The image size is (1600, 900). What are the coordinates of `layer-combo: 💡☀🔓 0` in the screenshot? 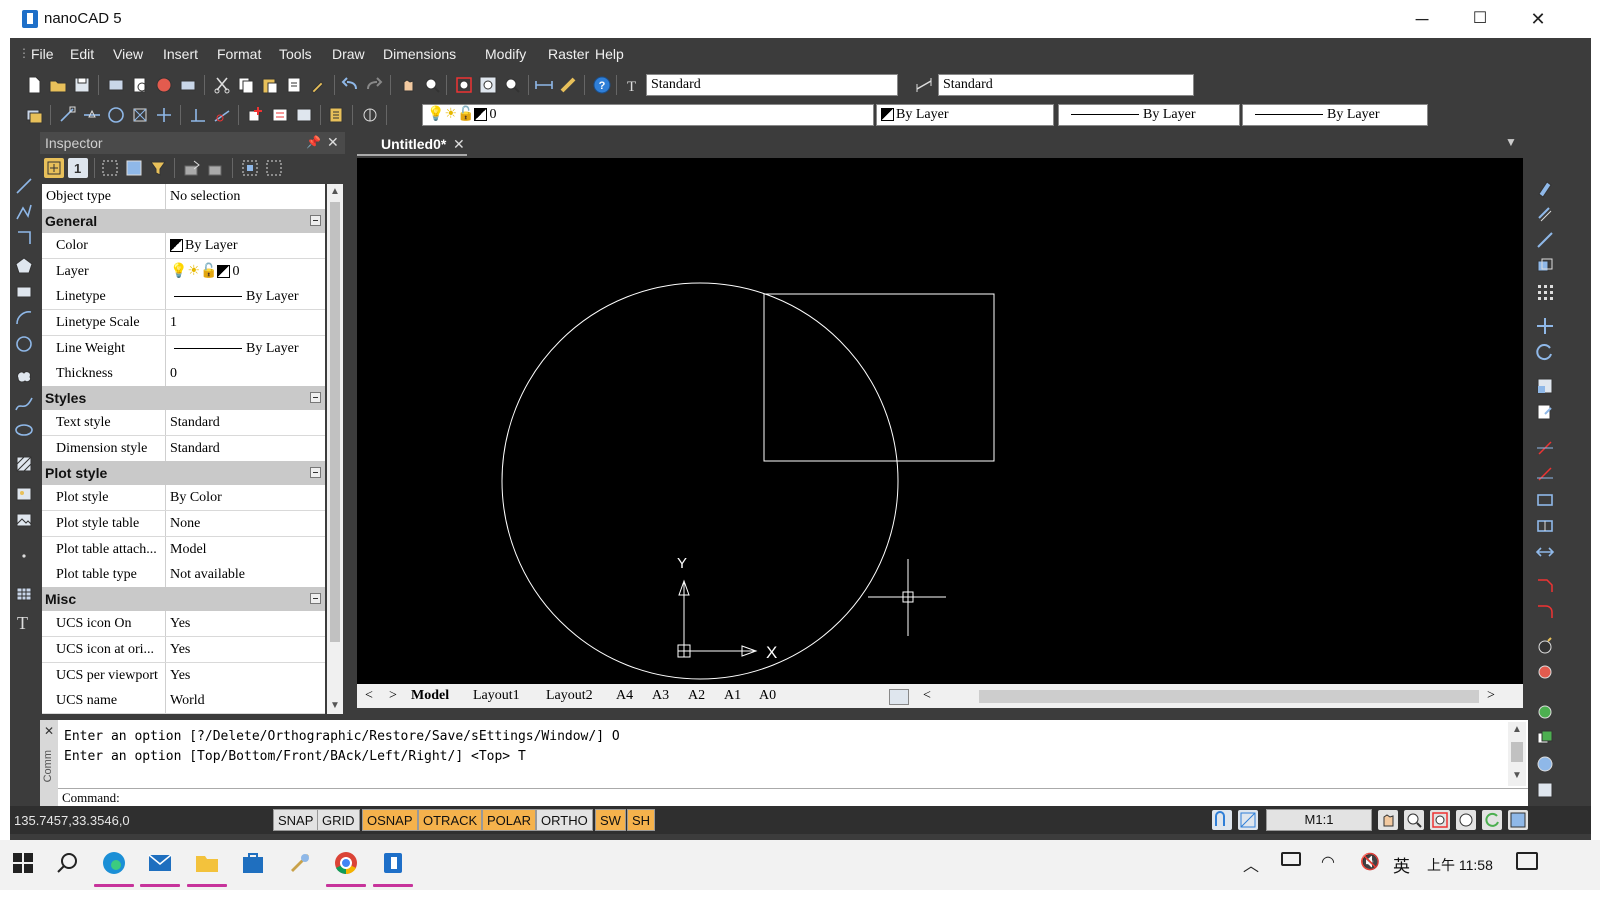 It's located at (648, 115).